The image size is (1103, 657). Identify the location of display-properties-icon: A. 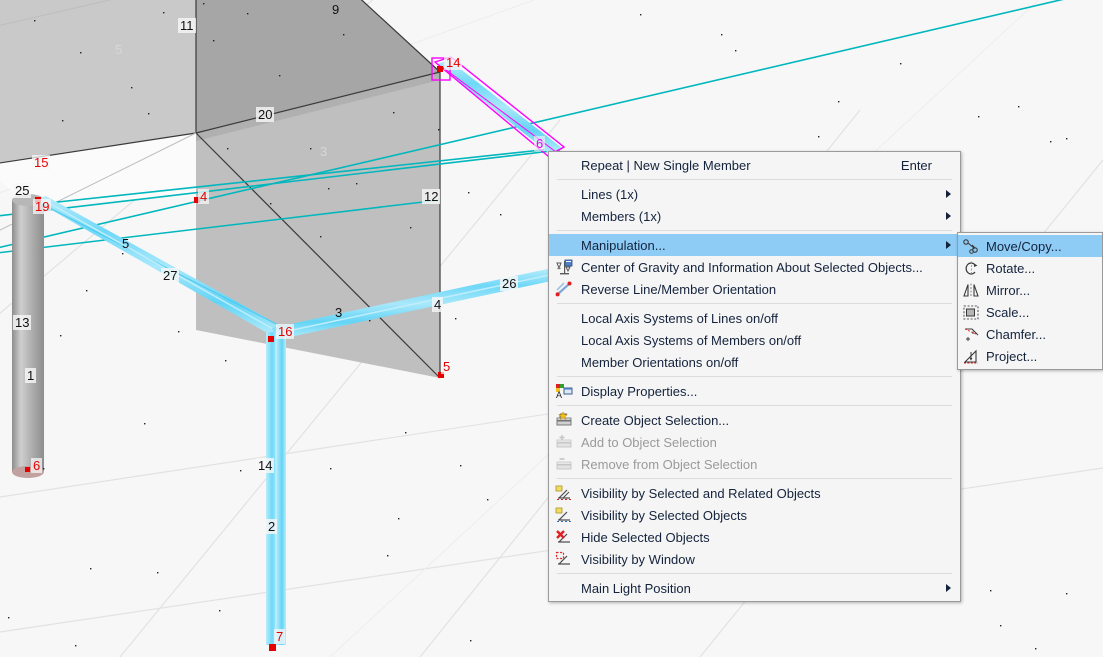
(564, 391).